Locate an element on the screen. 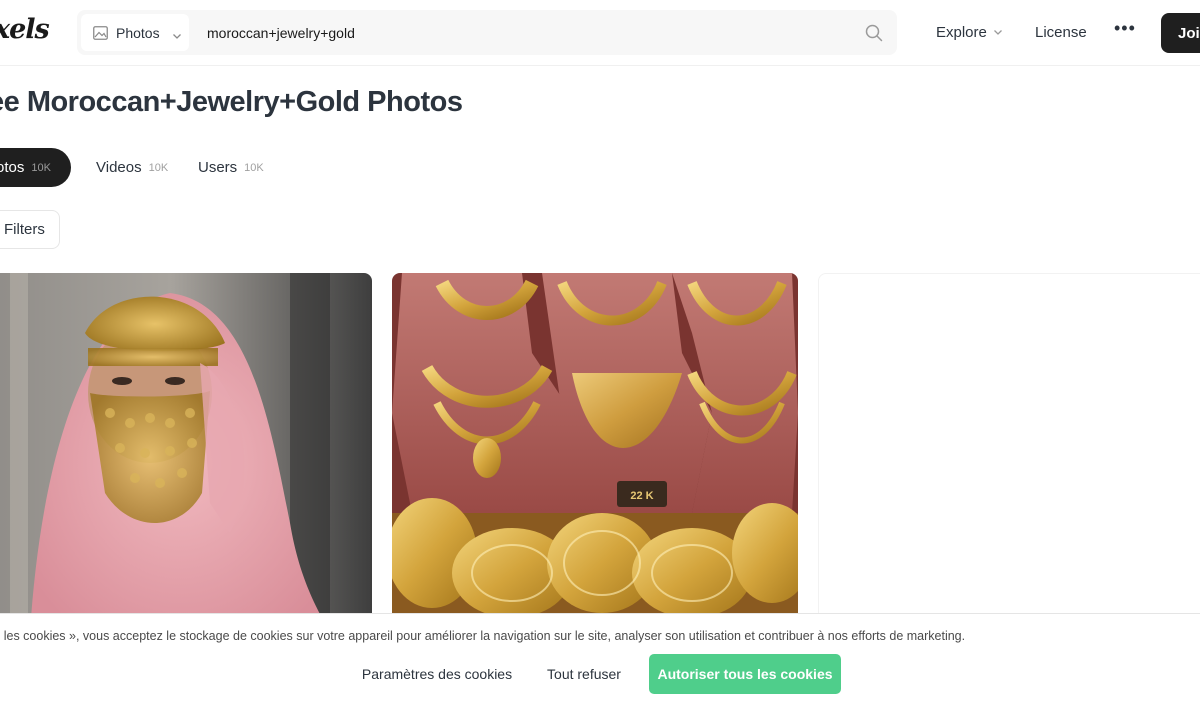  nav-explore-label: Explore is located at coordinates (961, 32).